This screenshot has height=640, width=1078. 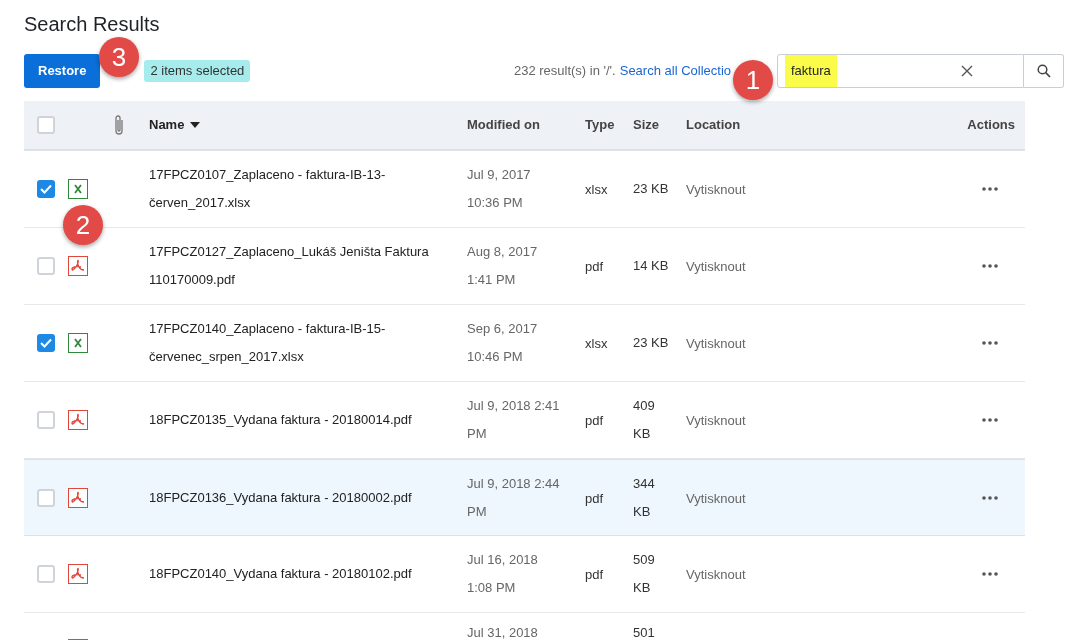 I want to click on file-size: 501, so click(x=644, y=632).